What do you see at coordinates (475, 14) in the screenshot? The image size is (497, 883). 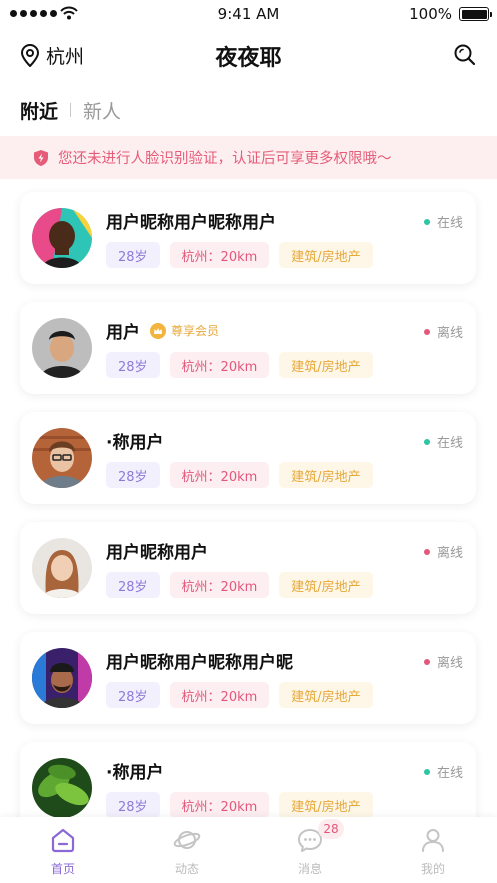 I see `battery-icon` at bounding box center [475, 14].